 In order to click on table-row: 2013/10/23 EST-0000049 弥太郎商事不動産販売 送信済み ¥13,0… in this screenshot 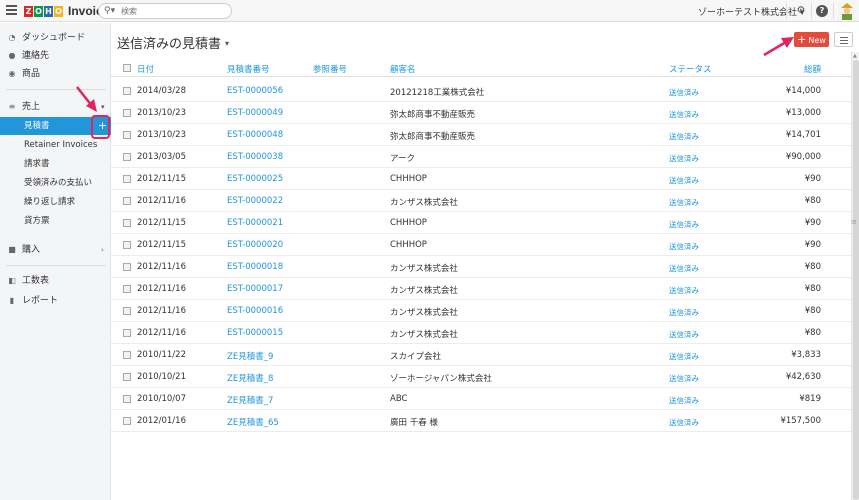, I will do `click(481, 113)`.